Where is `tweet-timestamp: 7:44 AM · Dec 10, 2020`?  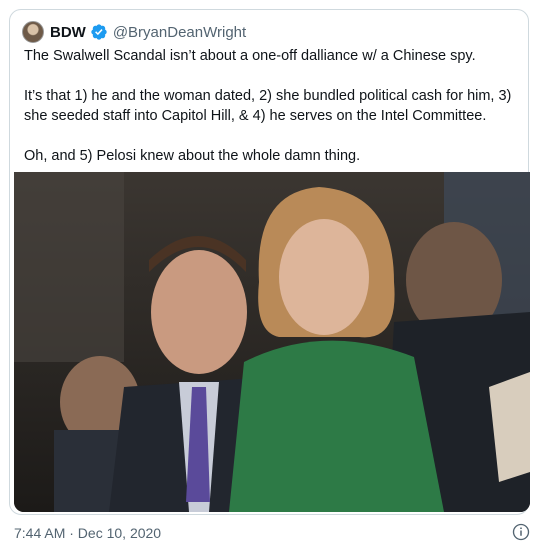 tweet-timestamp: 7:44 AM · Dec 10, 2020 is located at coordinates (87, 533).